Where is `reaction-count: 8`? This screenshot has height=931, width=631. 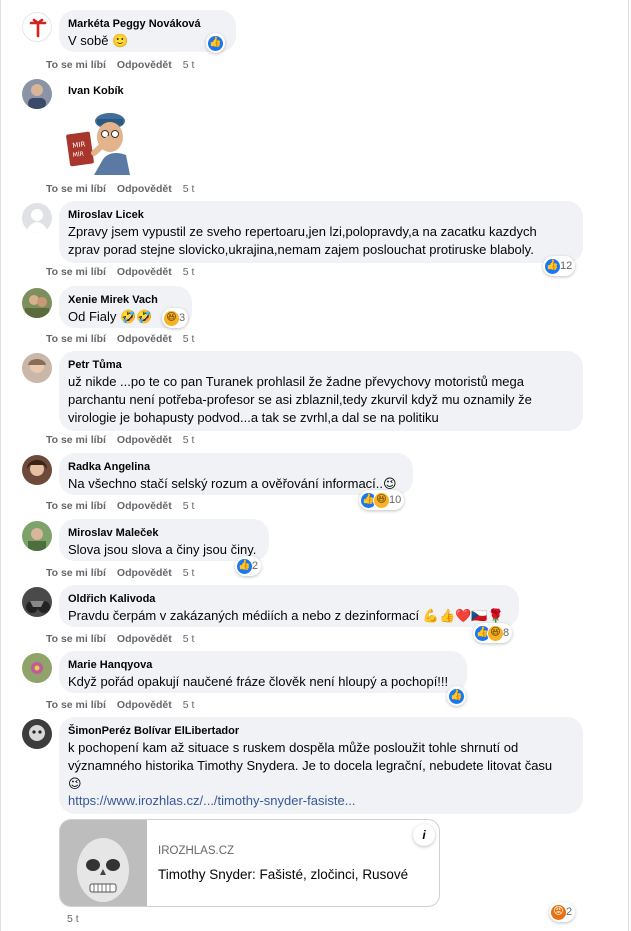
reaction-count: 8 is located at coordinates (506, 633).